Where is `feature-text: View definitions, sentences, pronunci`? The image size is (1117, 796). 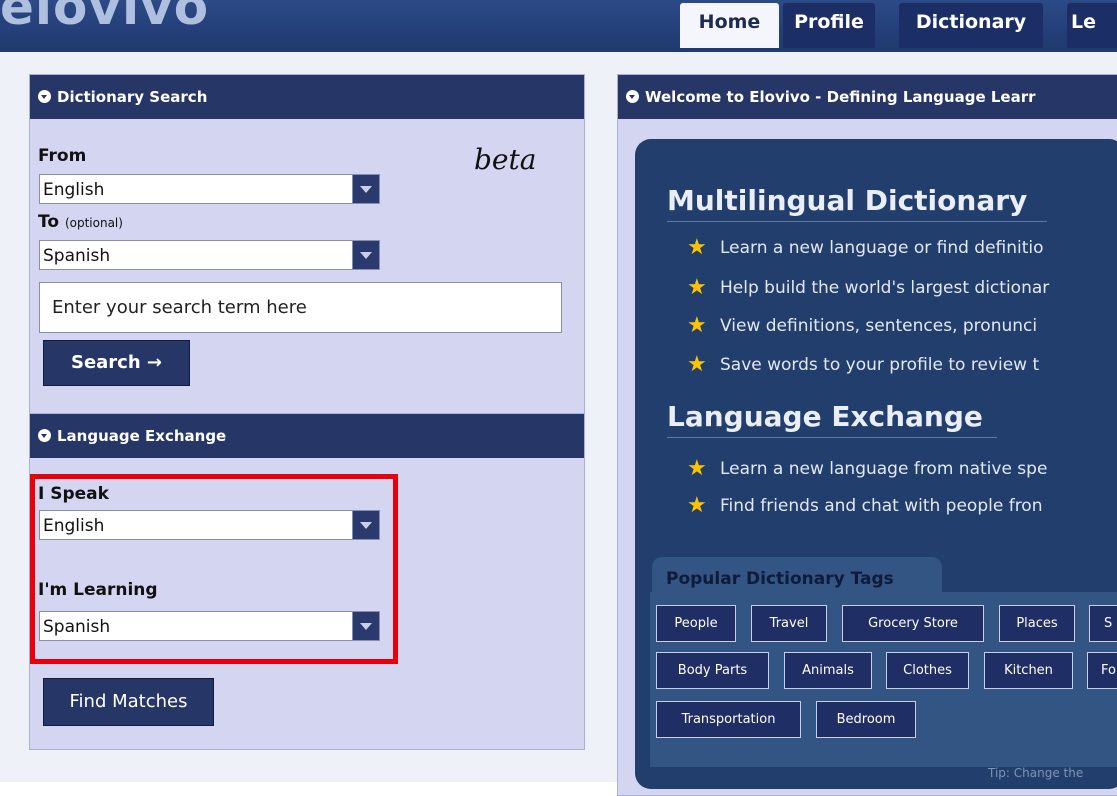
feature-text: View definitions, sentences, pronunci is located at coordinates (879, 326).